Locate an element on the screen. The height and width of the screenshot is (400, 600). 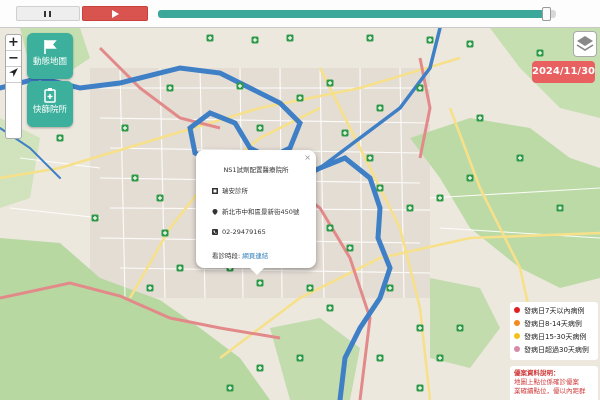
info-line: 業確續點位，優以內距群 is located at coordinates (550, 391).